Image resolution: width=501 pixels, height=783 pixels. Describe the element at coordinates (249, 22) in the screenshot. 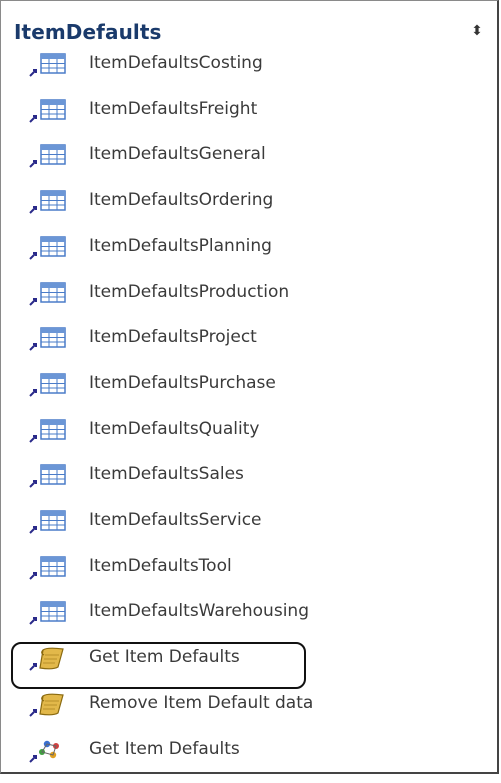

I see `group-header: ItemDefaults ⬍` at that location.